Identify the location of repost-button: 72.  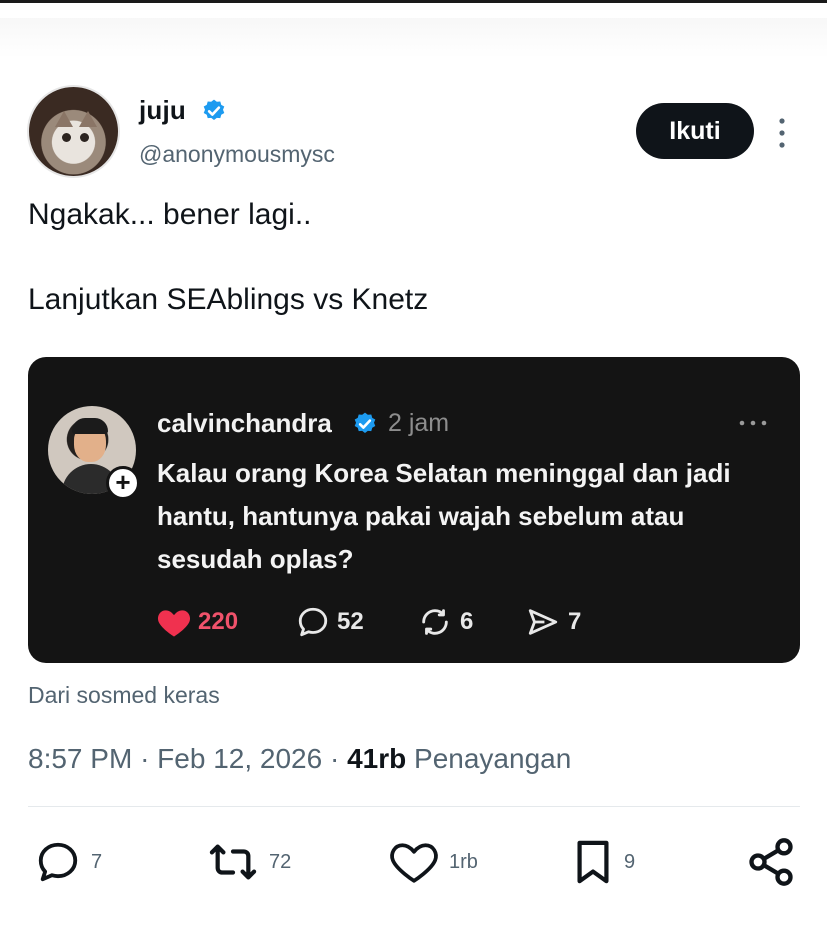
(248, 862).